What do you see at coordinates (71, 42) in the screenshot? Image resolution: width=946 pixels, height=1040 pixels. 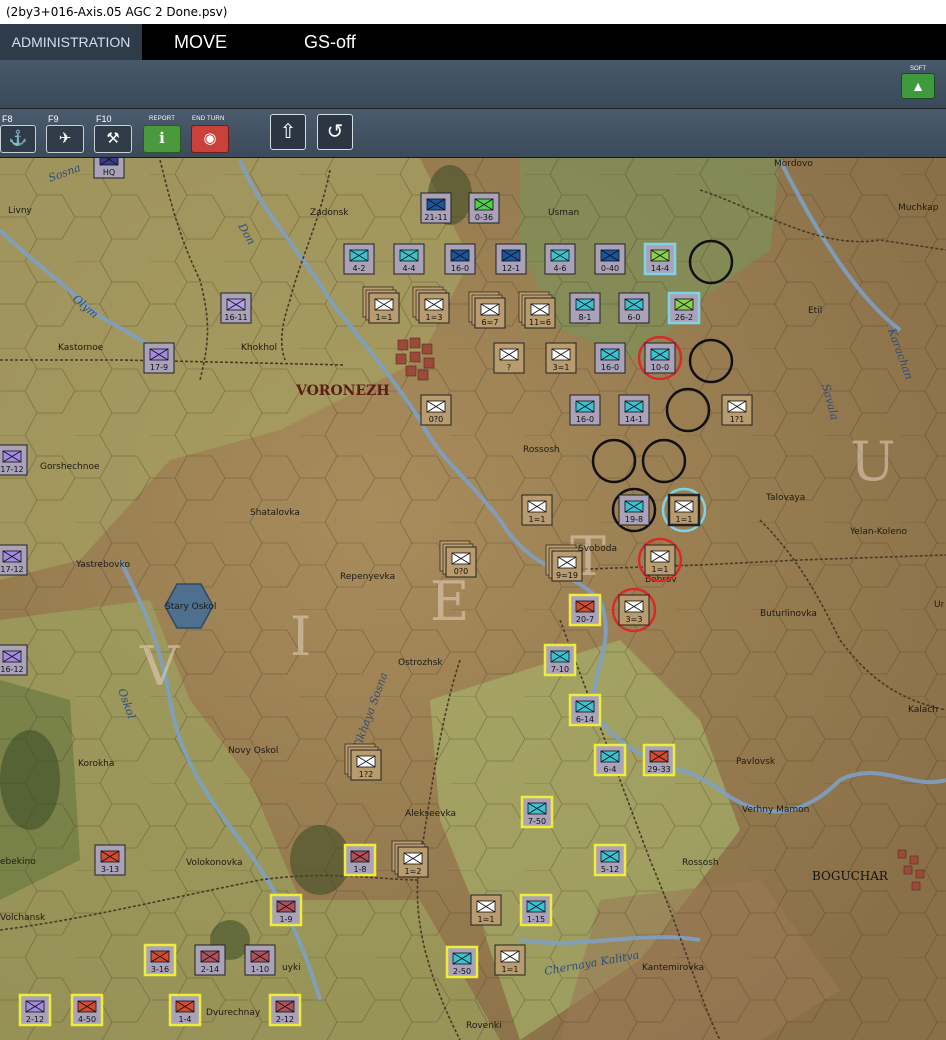 I see `menu-administration: ADMINISTRATION` at bounding box center [71, 42].